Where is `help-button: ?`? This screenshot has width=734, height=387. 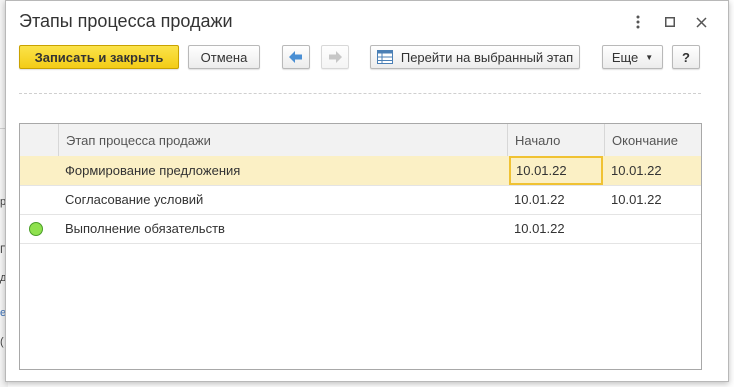 help-button: ? is located at coordinates (686, 57).